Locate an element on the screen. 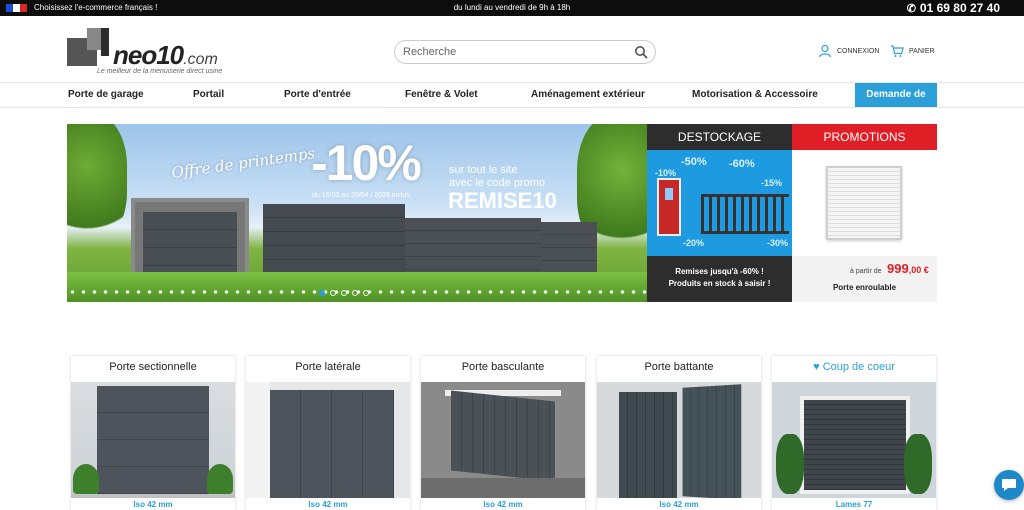  hero-discount: -10% is located at coordinates (366, 163).